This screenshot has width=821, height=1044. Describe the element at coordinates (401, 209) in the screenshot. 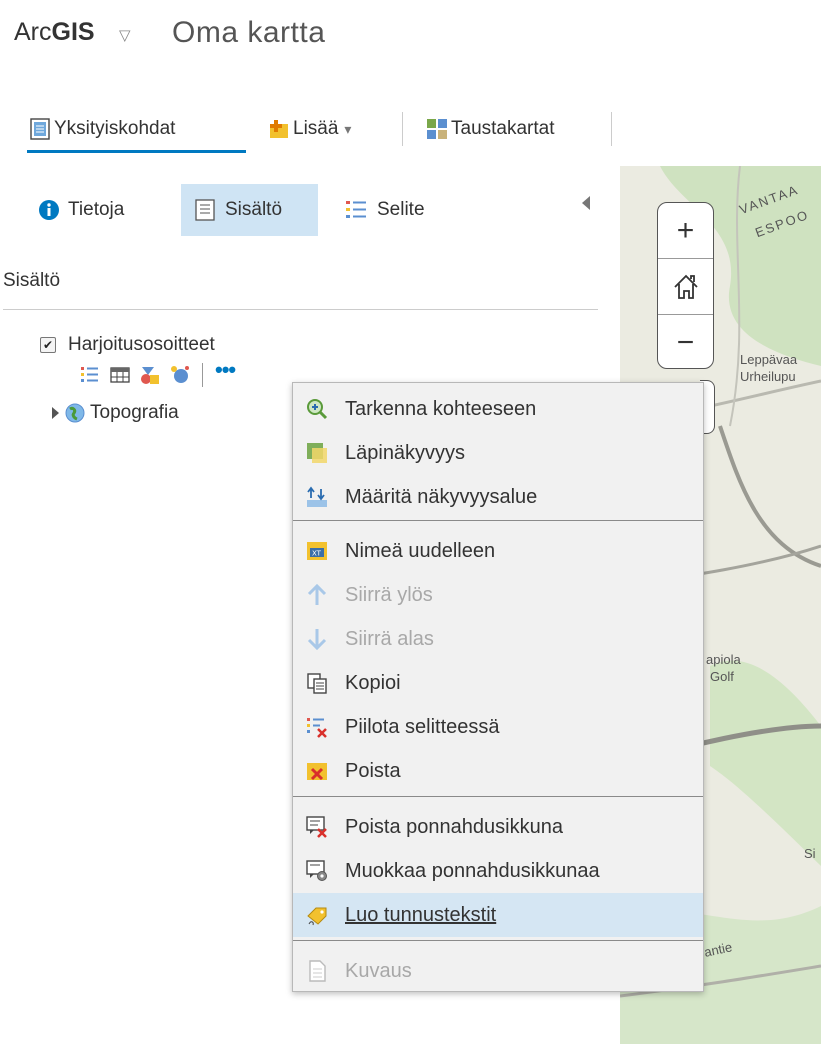

I see `tab-legend-label: Selite` at that location.